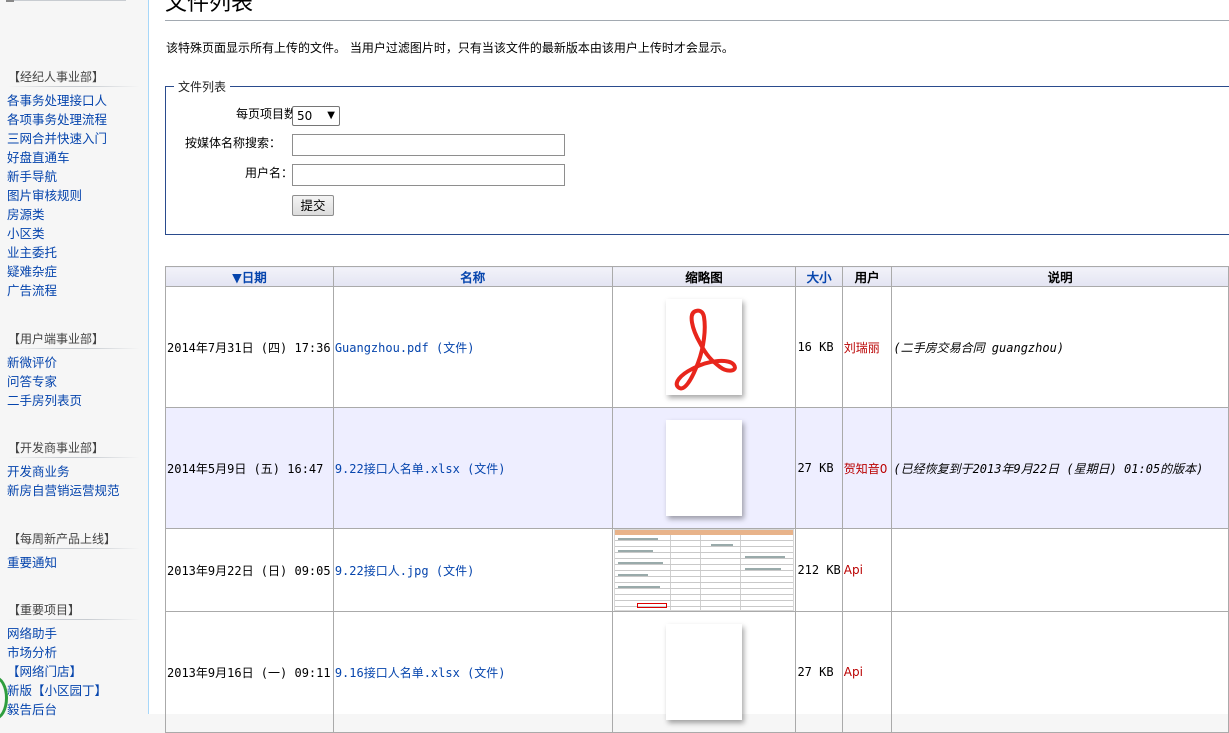  What do you see at coordinates (38, 471) in the screenshot?
I see `sidebar-link: 开发商业务` at bounding box center [38, 471].